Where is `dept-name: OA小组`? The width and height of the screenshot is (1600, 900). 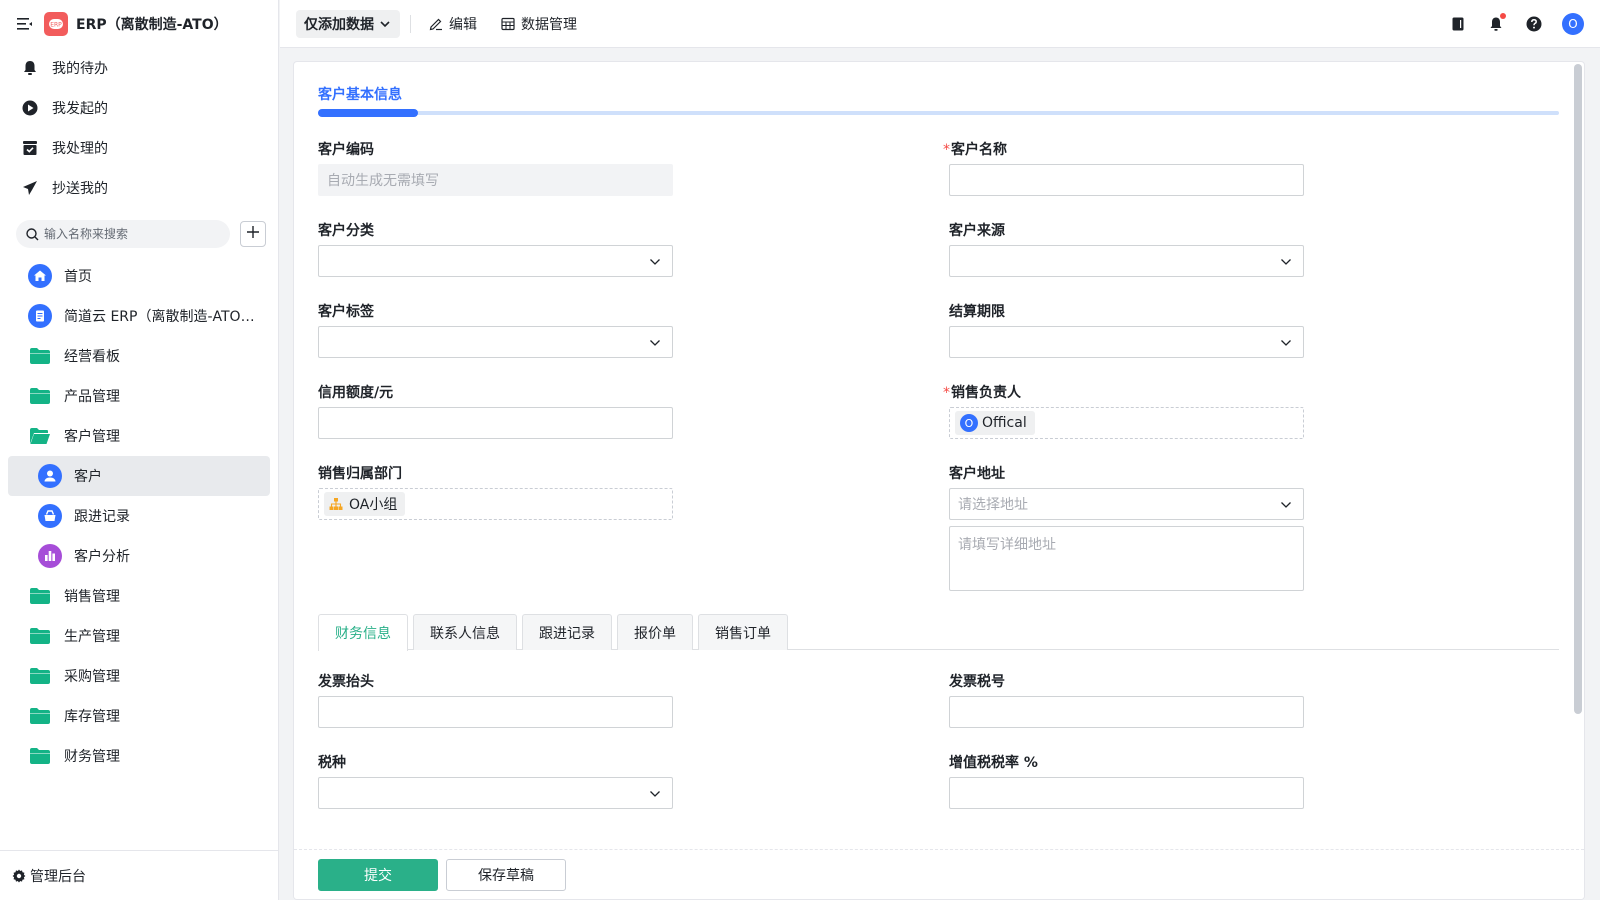
dept-name: OA小组 is located at coordinates (373, 505).